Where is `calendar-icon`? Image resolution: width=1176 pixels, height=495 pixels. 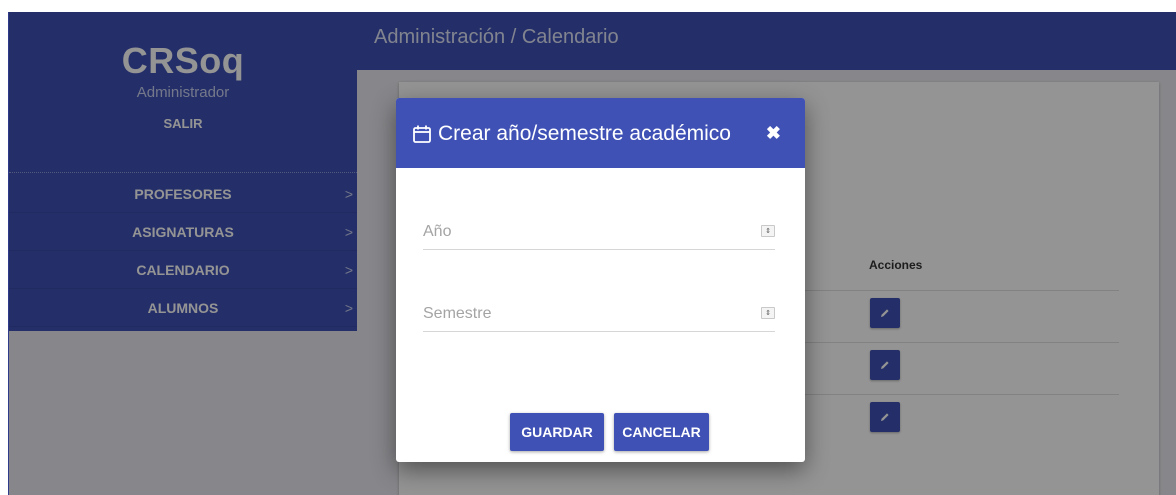
calendar-icon is located at coordinates (422, 134).